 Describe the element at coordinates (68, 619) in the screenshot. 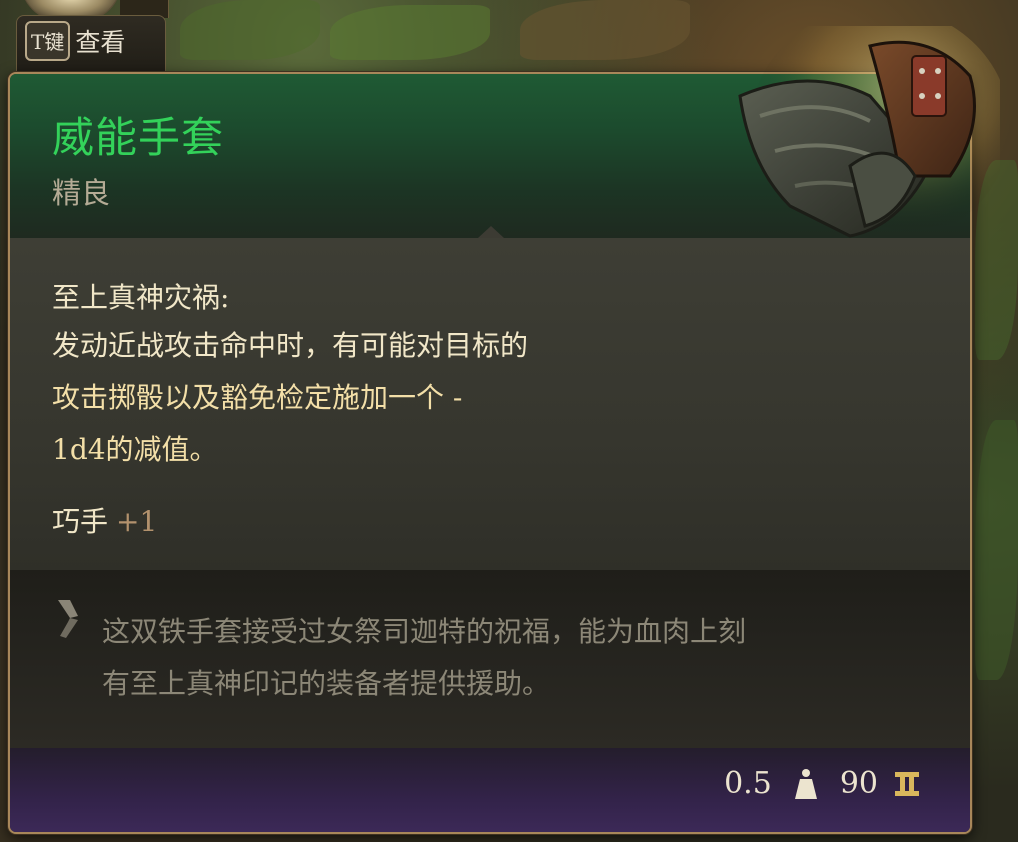

I see `scroll-icon` at that location.